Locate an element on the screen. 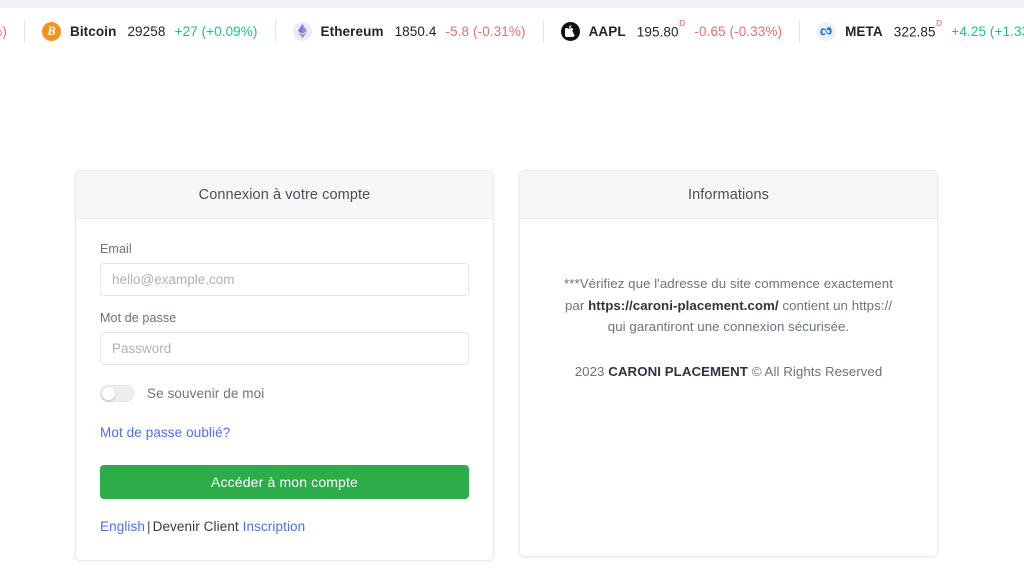 Image resolution: width=1024 pixels, height=580 pixels. copyright-rest: © All Rights Reserved is located at coordinates (817, 371).